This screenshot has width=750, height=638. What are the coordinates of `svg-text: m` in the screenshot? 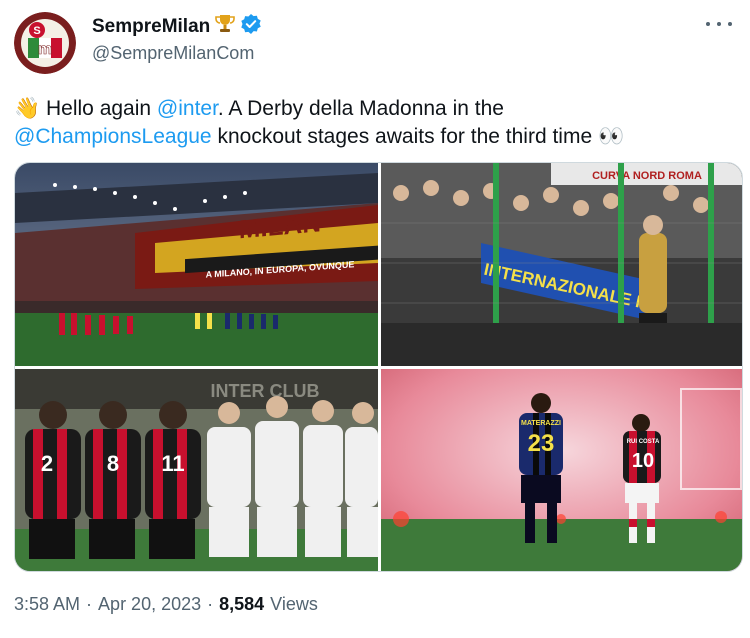 It's located at (45, 49).